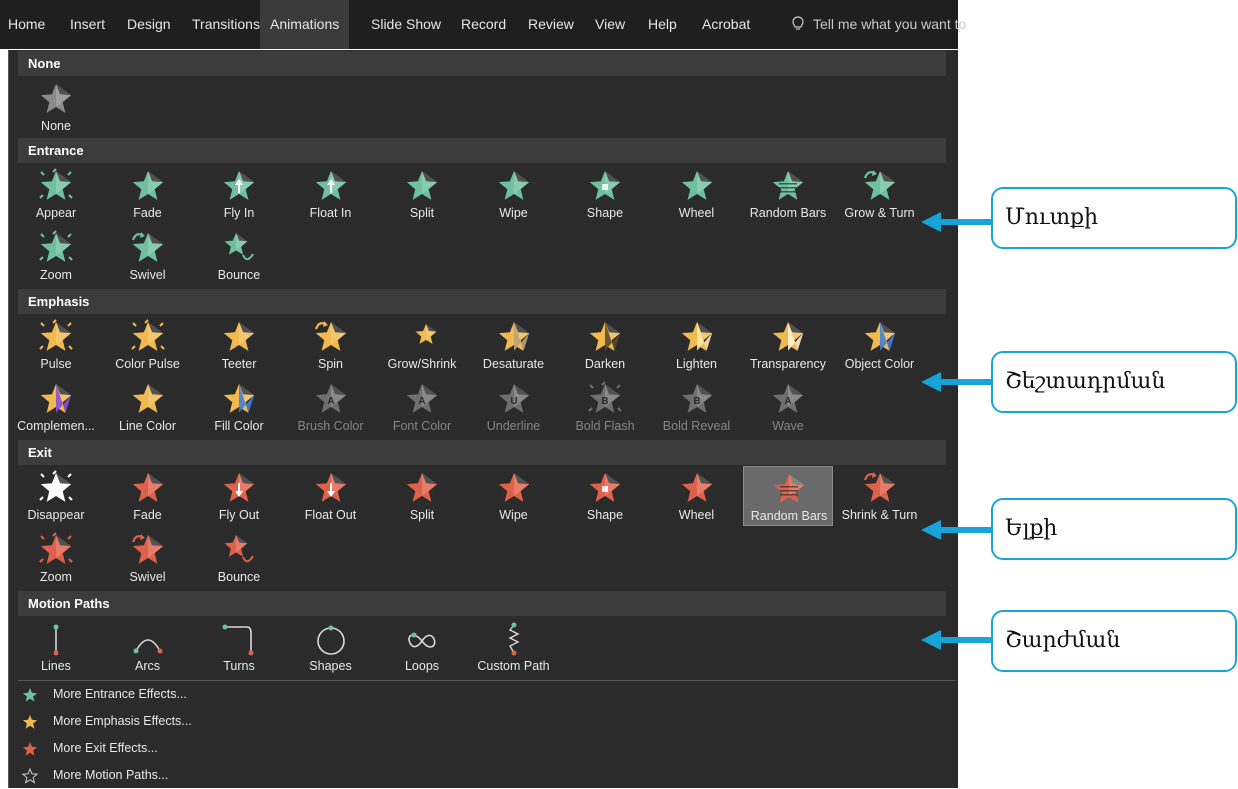 This screenshot has height=789, width=1238. Describe the element at coordinates (662, 24) in the screenshot. I see `tab-help: Help` at that location.